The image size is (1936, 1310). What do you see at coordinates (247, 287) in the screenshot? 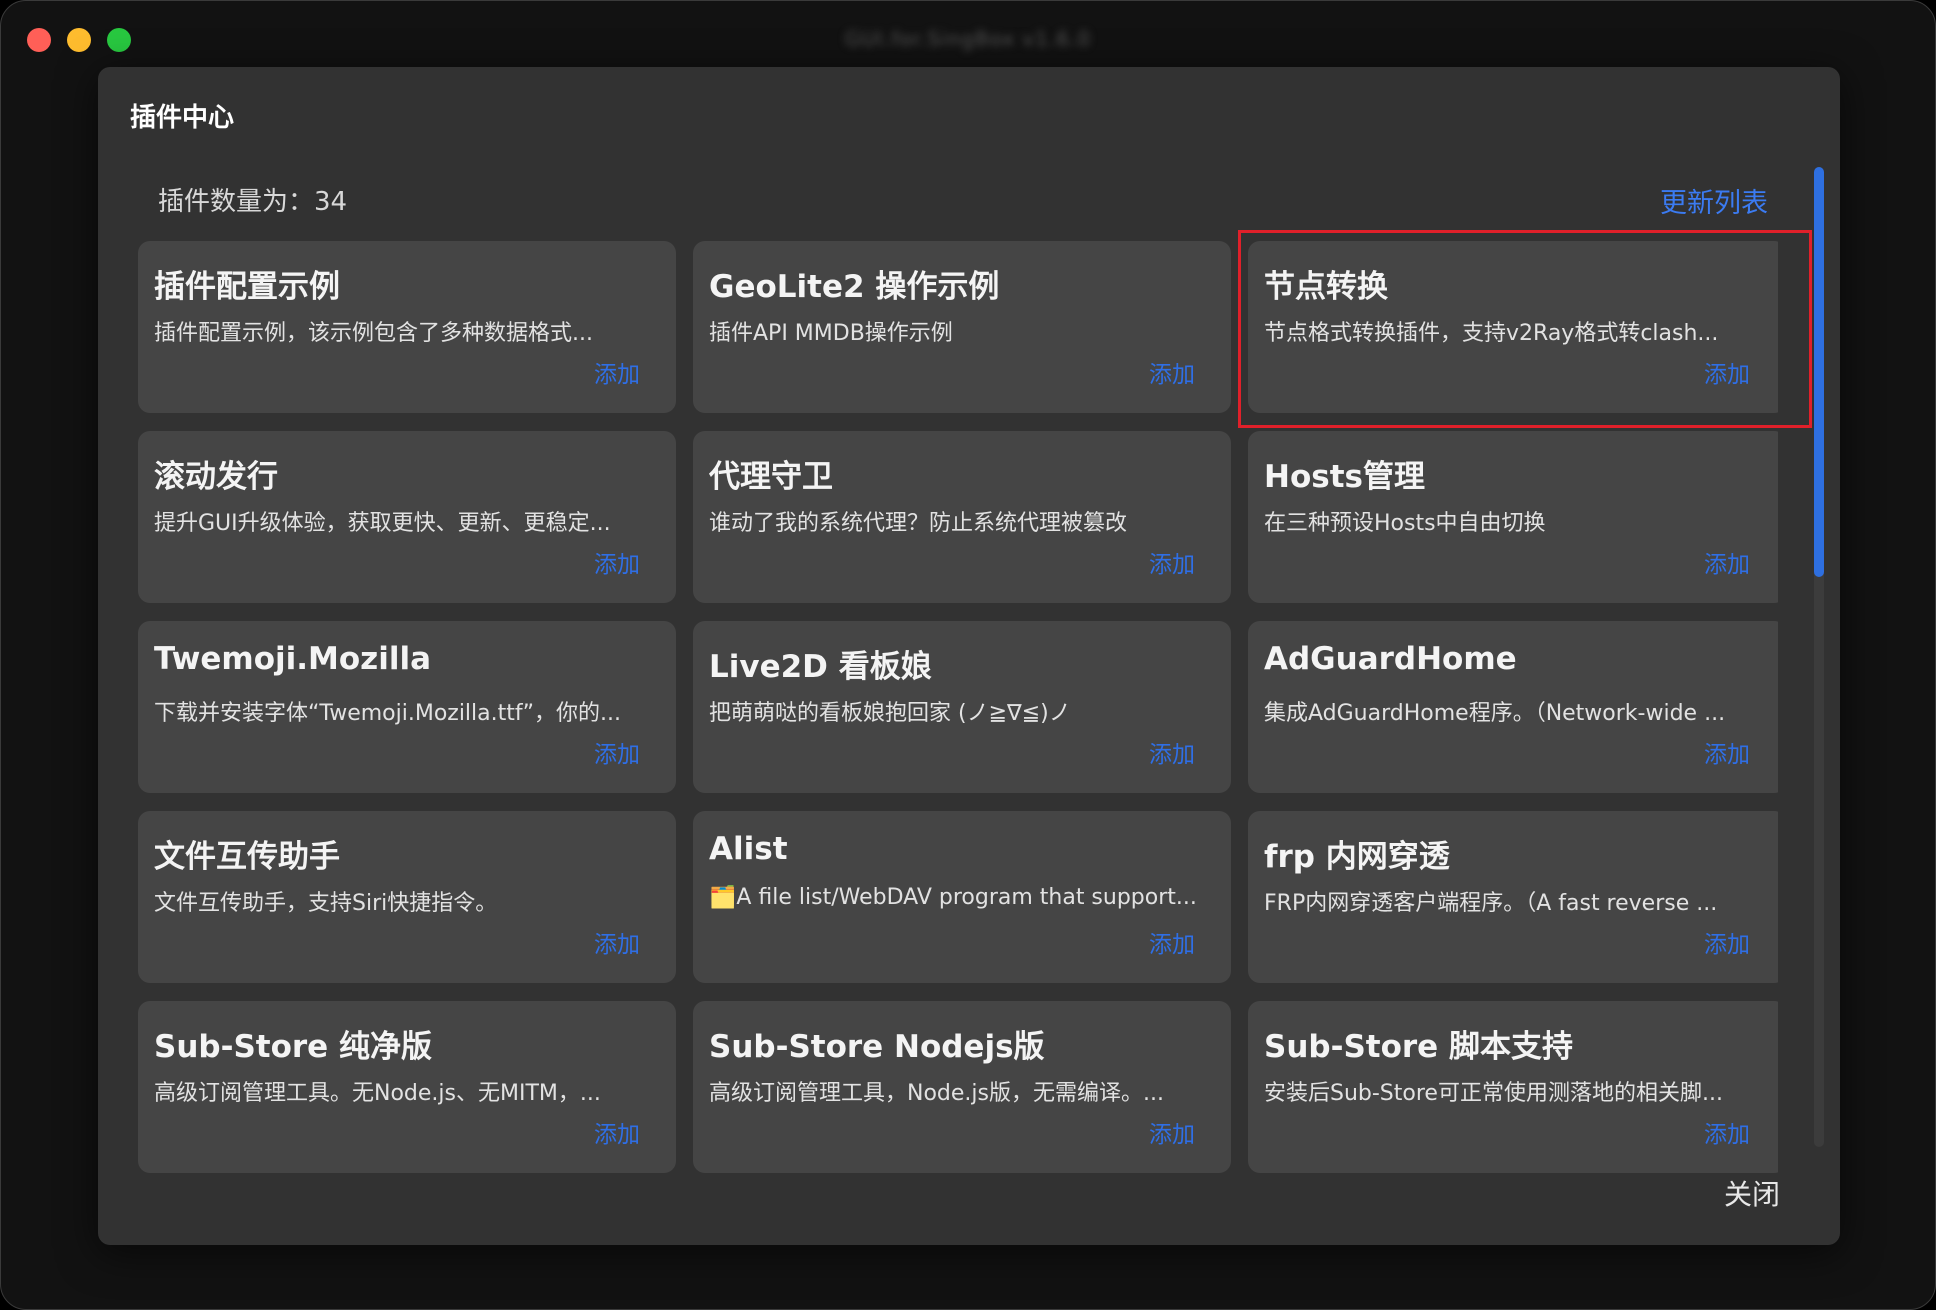
I see `plugin-title: 插件配置示例` at bounding box center [247, 287].